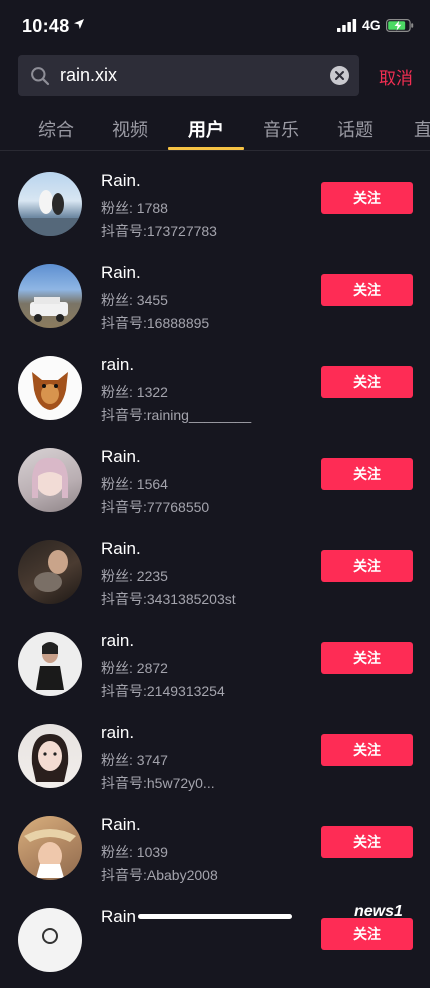  Describe the element at coordinates (281, 129) in the screenshot. I see `tab-music: 音乐` at that location.